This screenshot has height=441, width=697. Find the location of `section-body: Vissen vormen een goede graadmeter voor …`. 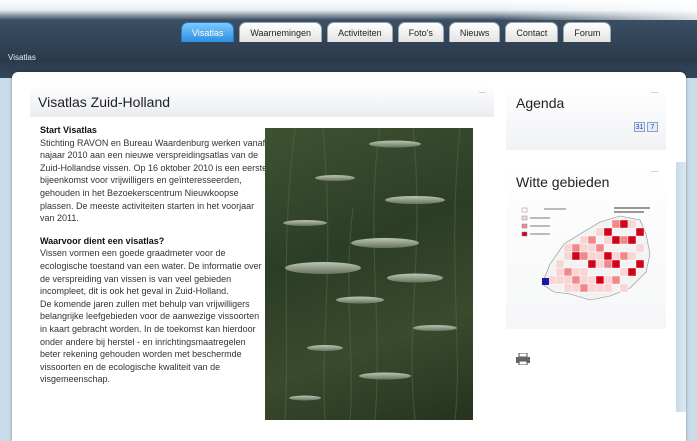

section-body: Vissen vormen een goede graadmeter voor … is located at coordinates (151, 272).